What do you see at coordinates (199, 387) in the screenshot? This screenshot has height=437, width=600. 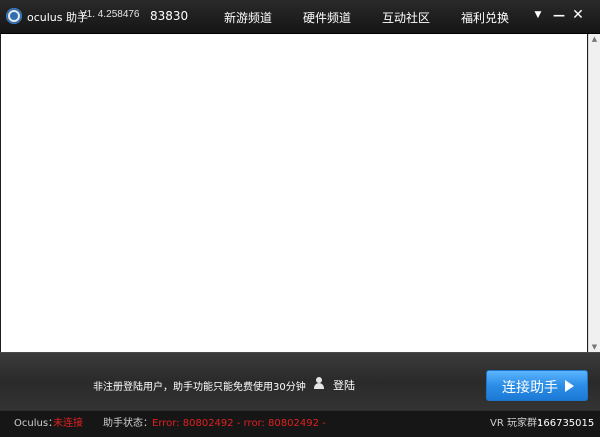 I see `unregistered-notice: 非注册登陆用户，助手功能只能免费使用30分钟` at bounding box center [199, 387].